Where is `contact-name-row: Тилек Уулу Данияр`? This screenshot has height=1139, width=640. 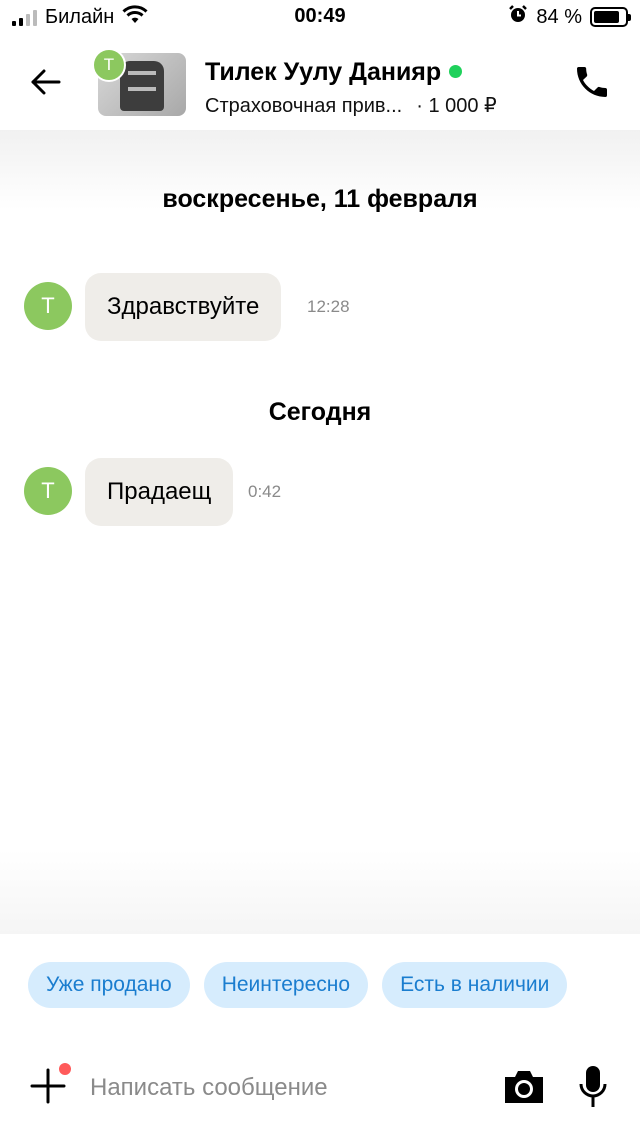 contact-name-row: Тилек Уулу Данияр is located at coordinates (334, 72).